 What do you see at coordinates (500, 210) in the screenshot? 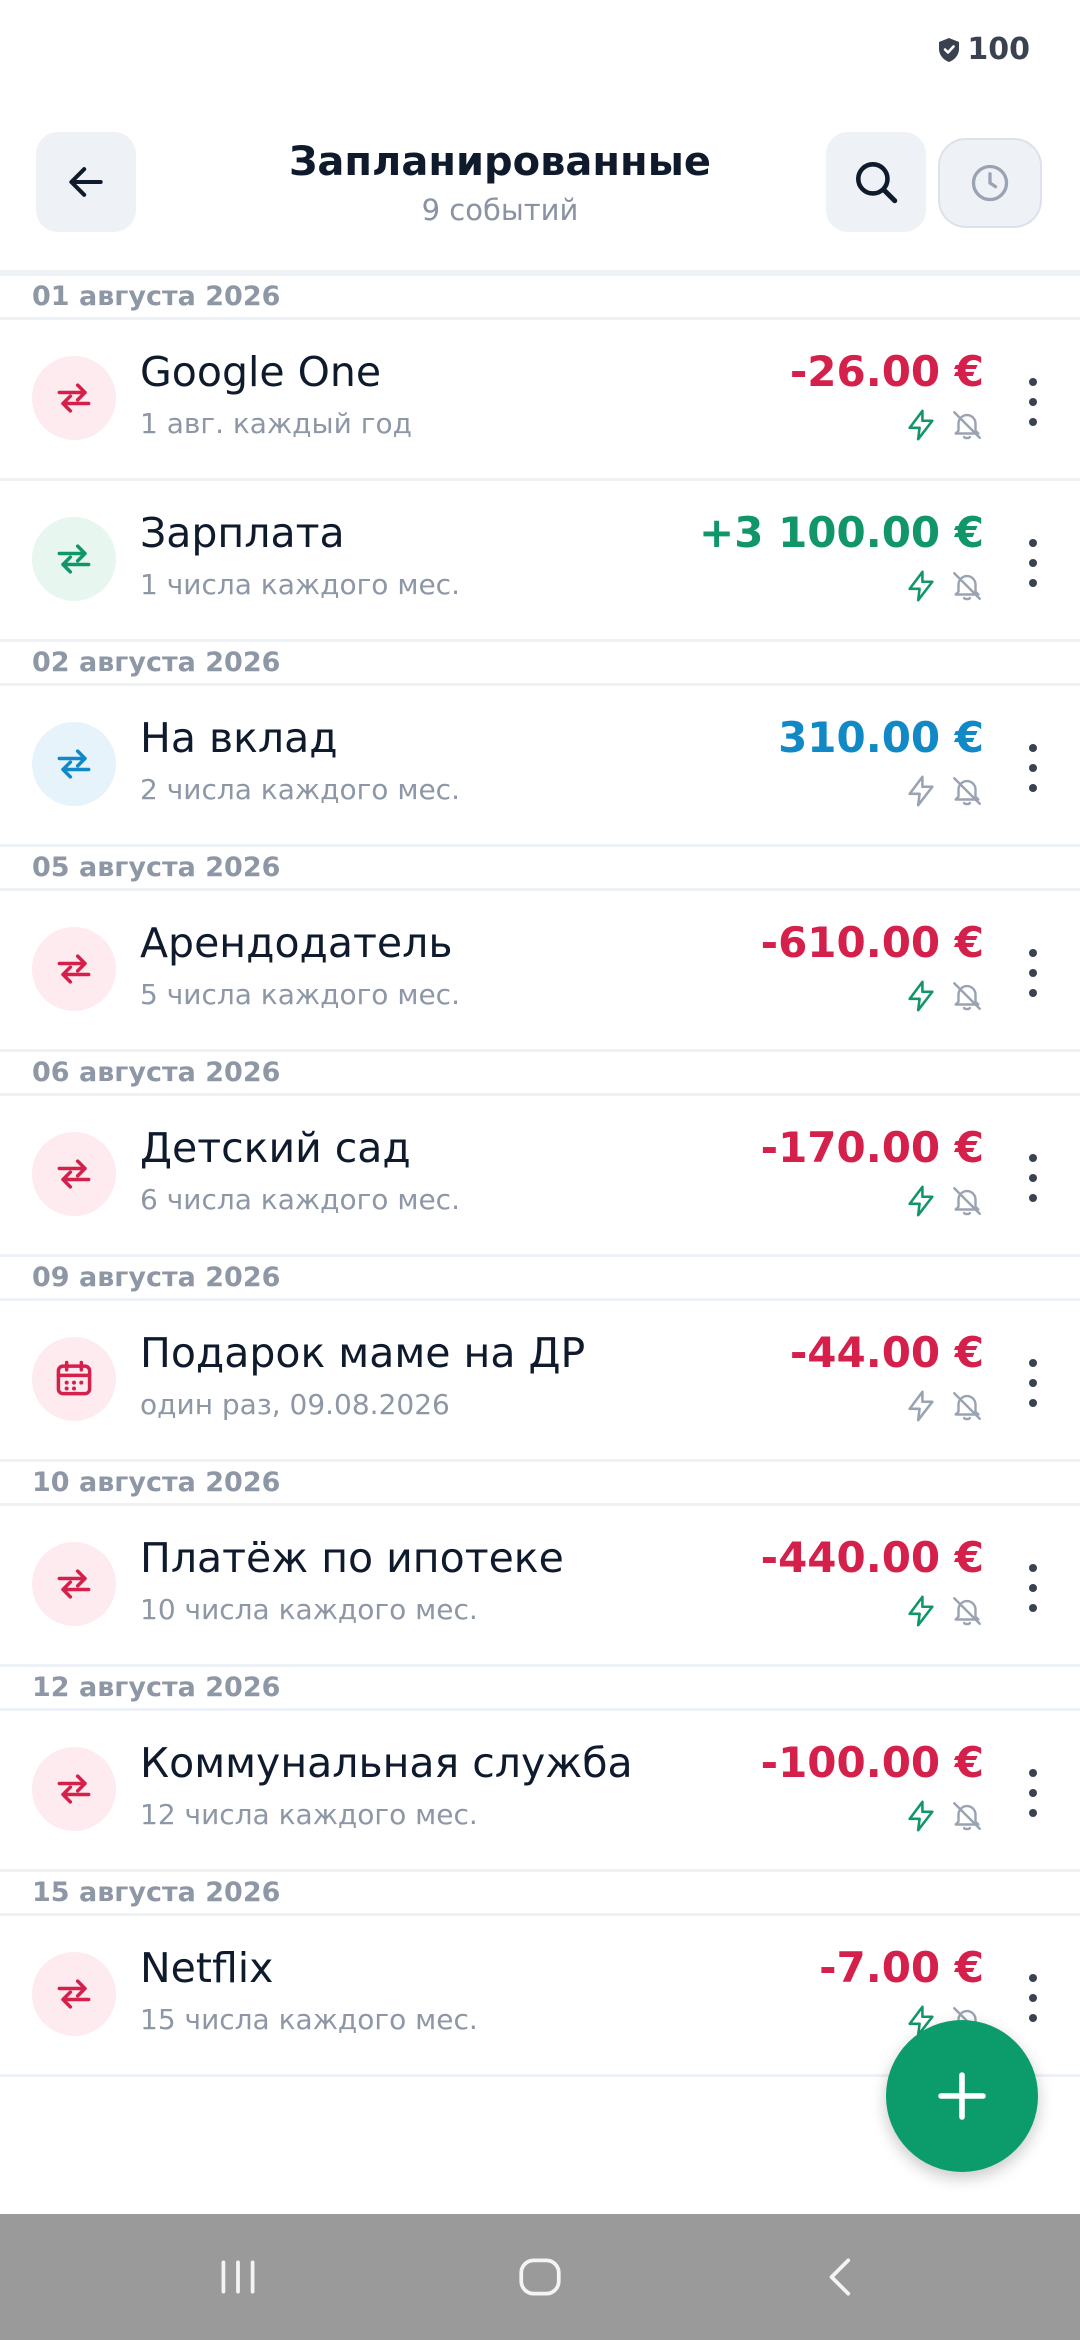
I see `page-subtitle: 9 событий` at bounding box center [500, 210].